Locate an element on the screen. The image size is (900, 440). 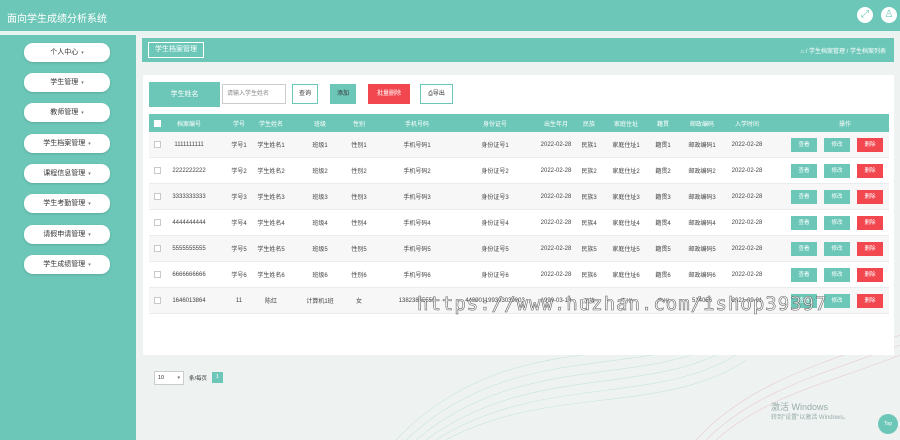
sidebar-item-label: 教师管理 is located at coordinates (64, 112).